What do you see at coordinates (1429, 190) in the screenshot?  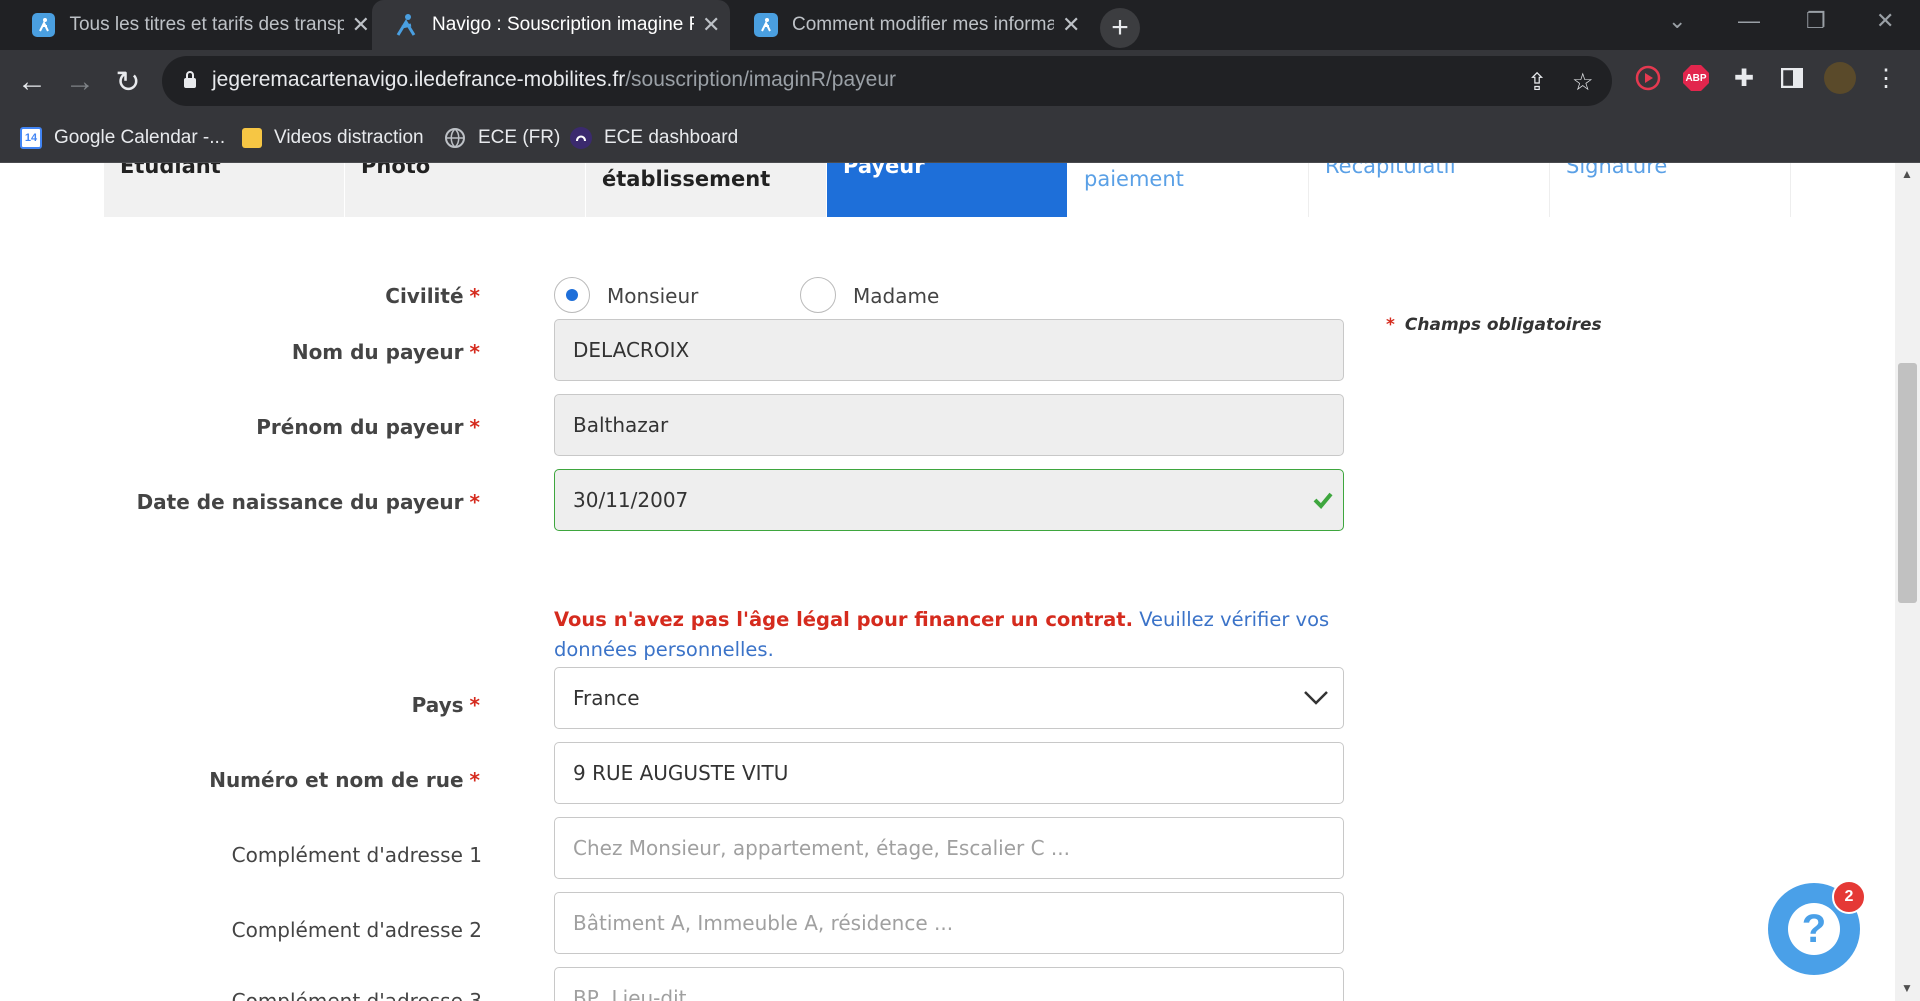 I see `step-recapitulatif: Récapitulatif` at bounding box center [1429, 190].